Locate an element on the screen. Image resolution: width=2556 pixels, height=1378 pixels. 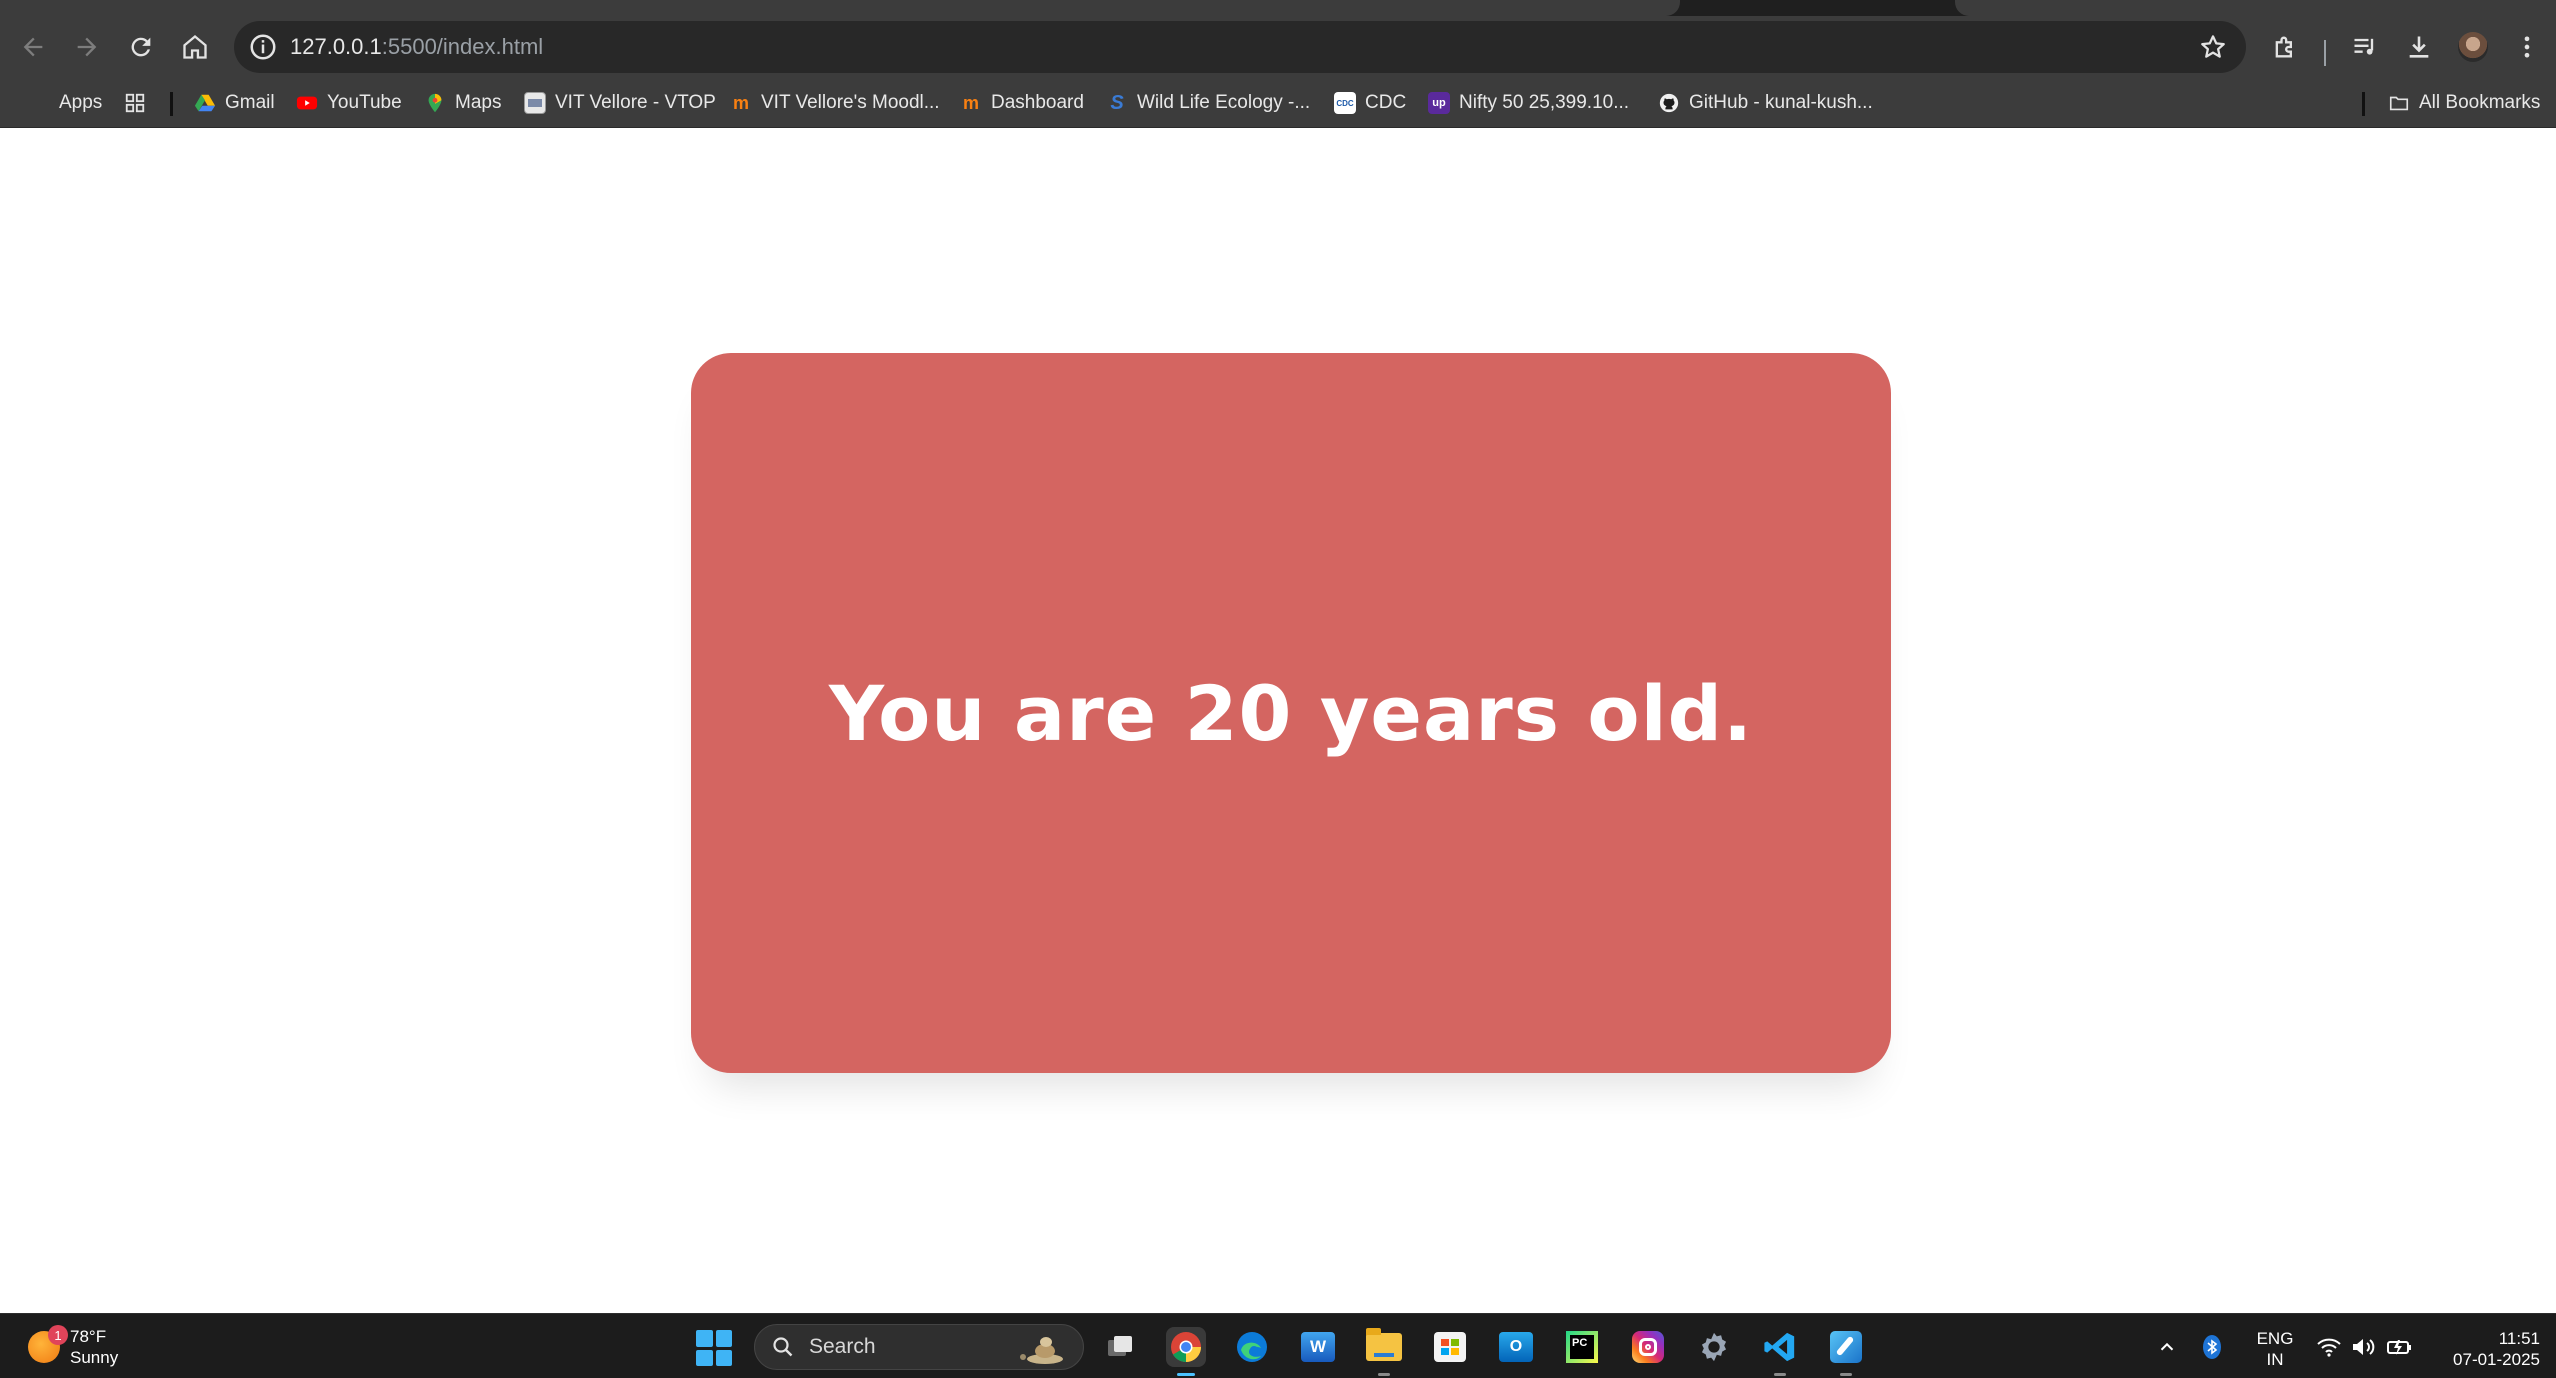
bookmark-label: Gmail is located at coordinates (250, 102).